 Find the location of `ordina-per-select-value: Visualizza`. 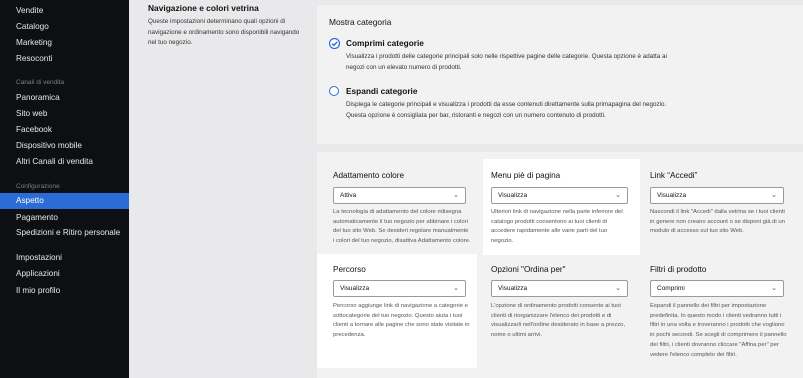

ordina-per-select-value: Visualizza is located at coordinates (513, 288).